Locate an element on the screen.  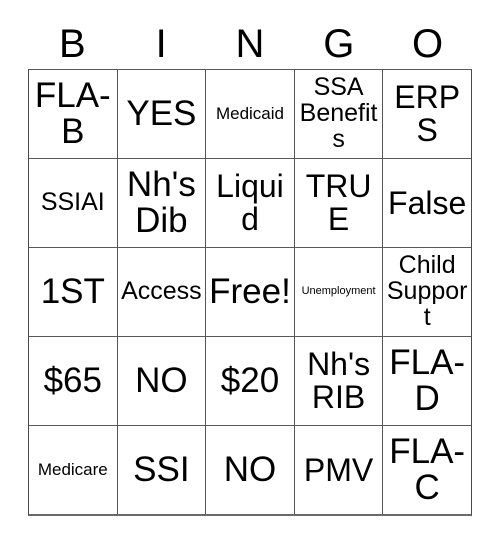
bingo-cell-g5: PMV is located at coordinates (338, 470).